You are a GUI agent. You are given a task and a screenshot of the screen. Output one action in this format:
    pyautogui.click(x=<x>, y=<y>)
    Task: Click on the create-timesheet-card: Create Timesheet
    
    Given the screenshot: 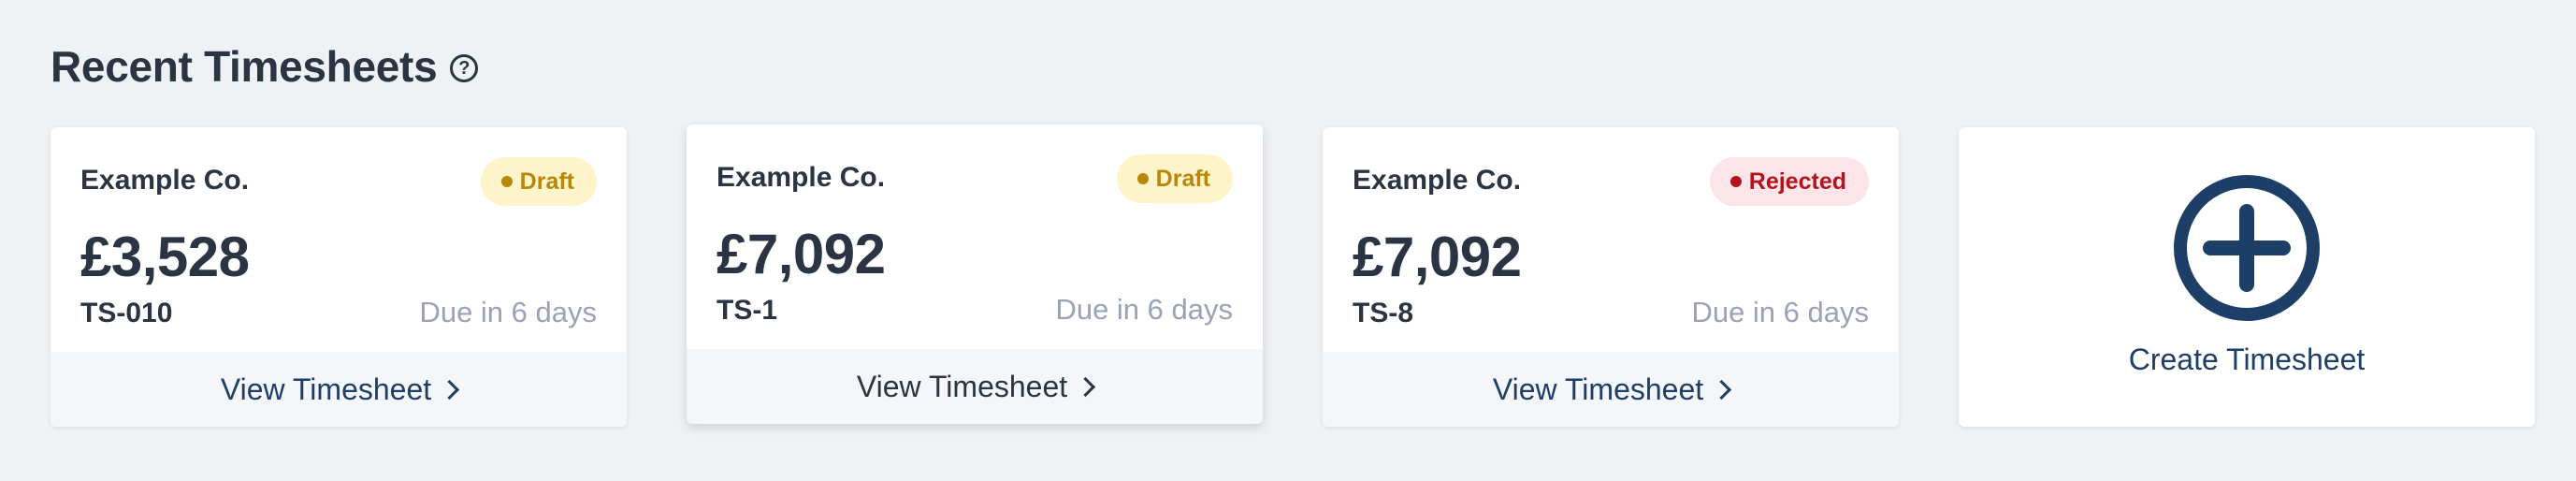 What is the action you would take?
    pyautogui.click(x=2247, y=277)
    